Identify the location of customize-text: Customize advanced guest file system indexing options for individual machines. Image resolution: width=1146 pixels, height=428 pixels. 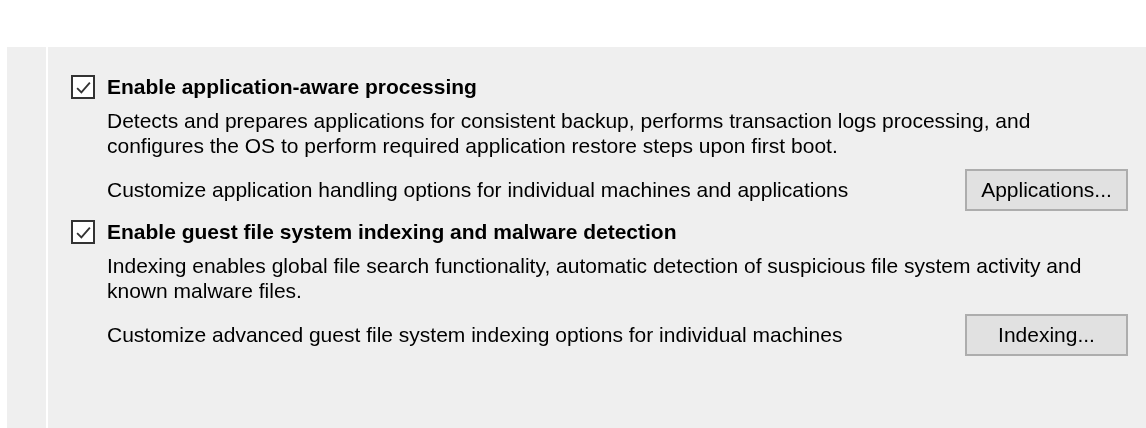
(475, 335).